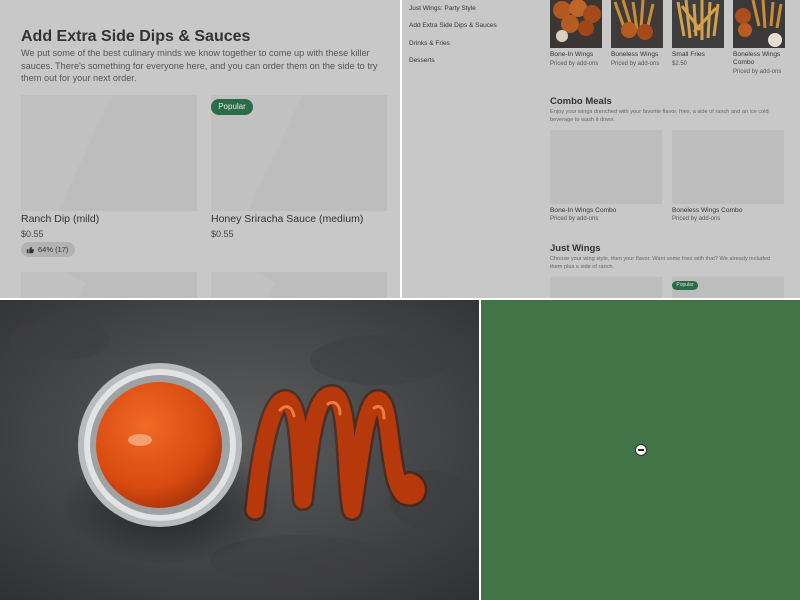  Describe the element at coordinates (109, 285) in the screenshot. I see `next-item-image-left` at that location.